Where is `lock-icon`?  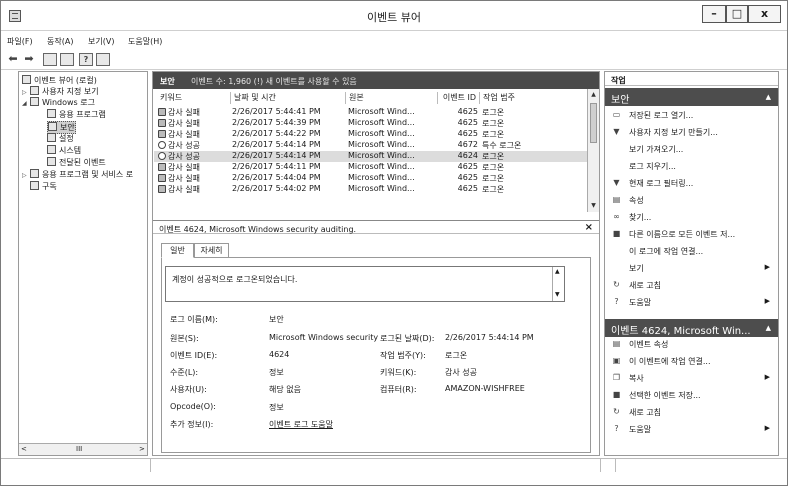
lock-icon is located at coordinates (162, 178).